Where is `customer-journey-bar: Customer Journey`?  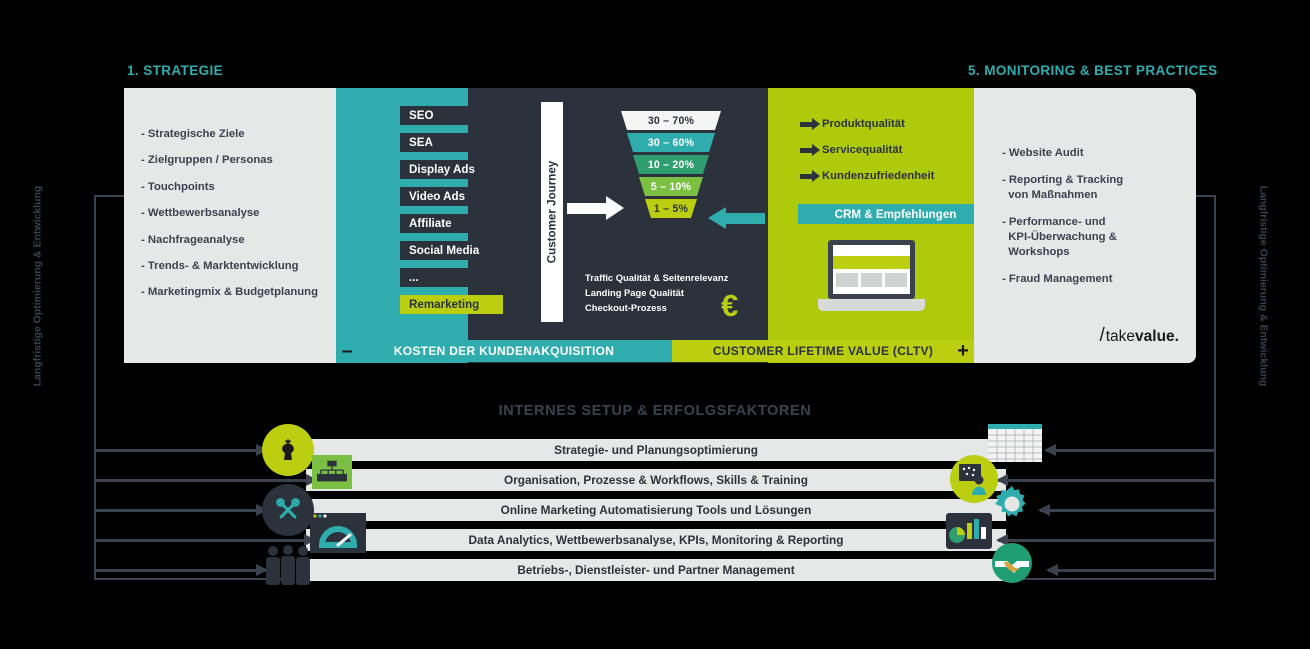
customer-journey-bar: Customer Journey is located at coordinates (552, 212).